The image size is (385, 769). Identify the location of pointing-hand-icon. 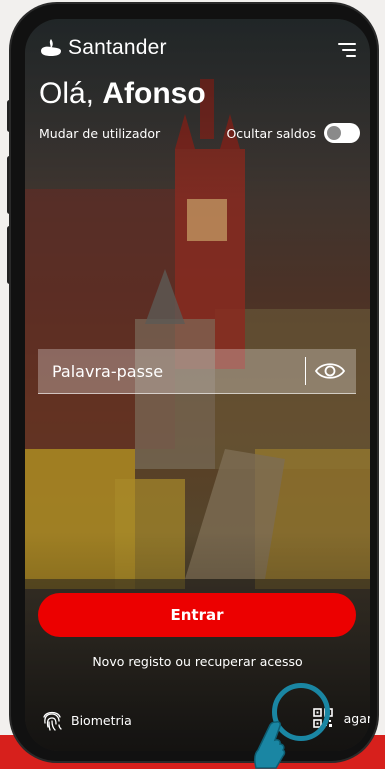
(269, 745).